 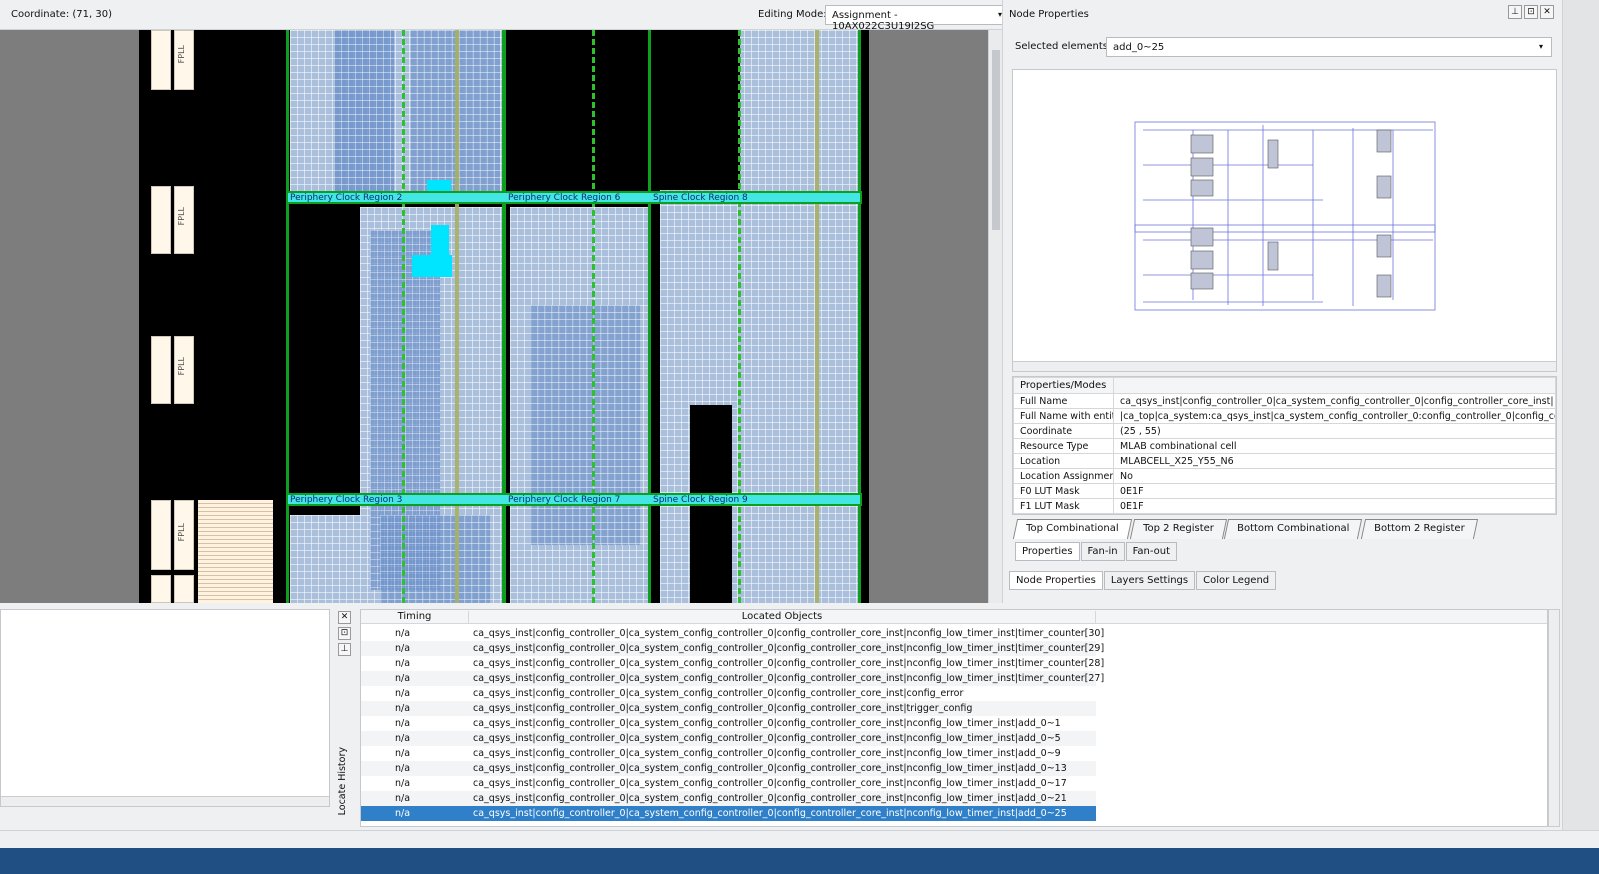 I want to click on clock-region-label: Spine Clock Region 8, so click(x=700, y=198).